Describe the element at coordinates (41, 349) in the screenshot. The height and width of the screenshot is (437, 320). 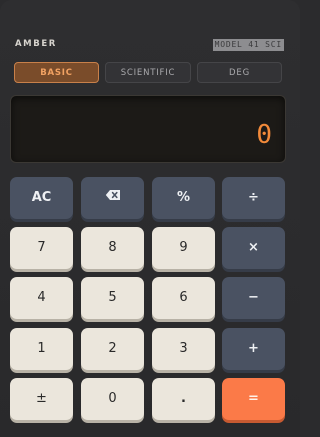
I see `digit-1-button: 1` at that location.